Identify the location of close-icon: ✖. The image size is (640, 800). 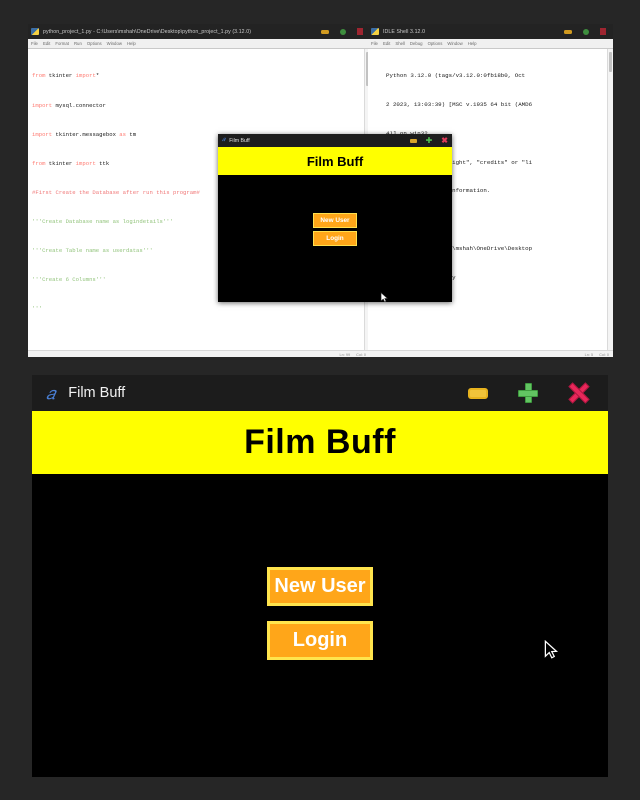
(444, 140).